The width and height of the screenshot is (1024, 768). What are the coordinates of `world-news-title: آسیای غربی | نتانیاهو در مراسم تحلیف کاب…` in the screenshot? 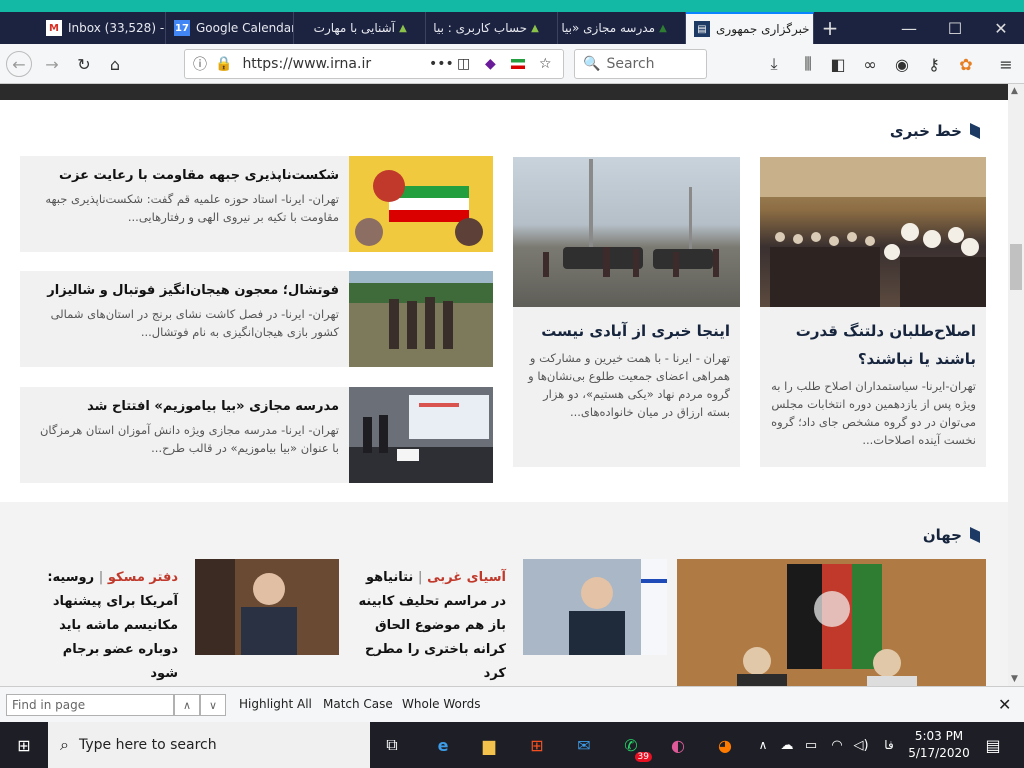 It's located at (431, 626).